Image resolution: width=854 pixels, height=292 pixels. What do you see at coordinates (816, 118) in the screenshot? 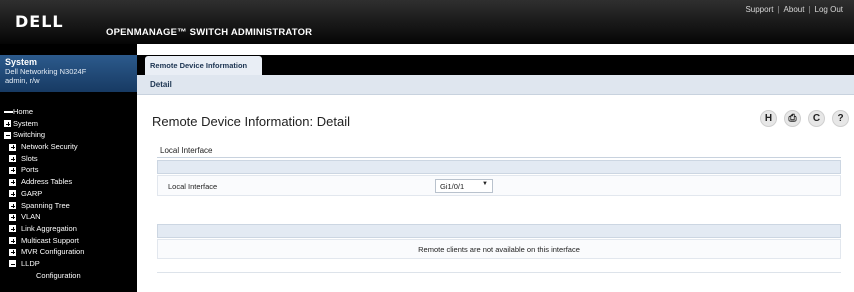
I see `refresh-icon: C` at bounding box center [816, 118].